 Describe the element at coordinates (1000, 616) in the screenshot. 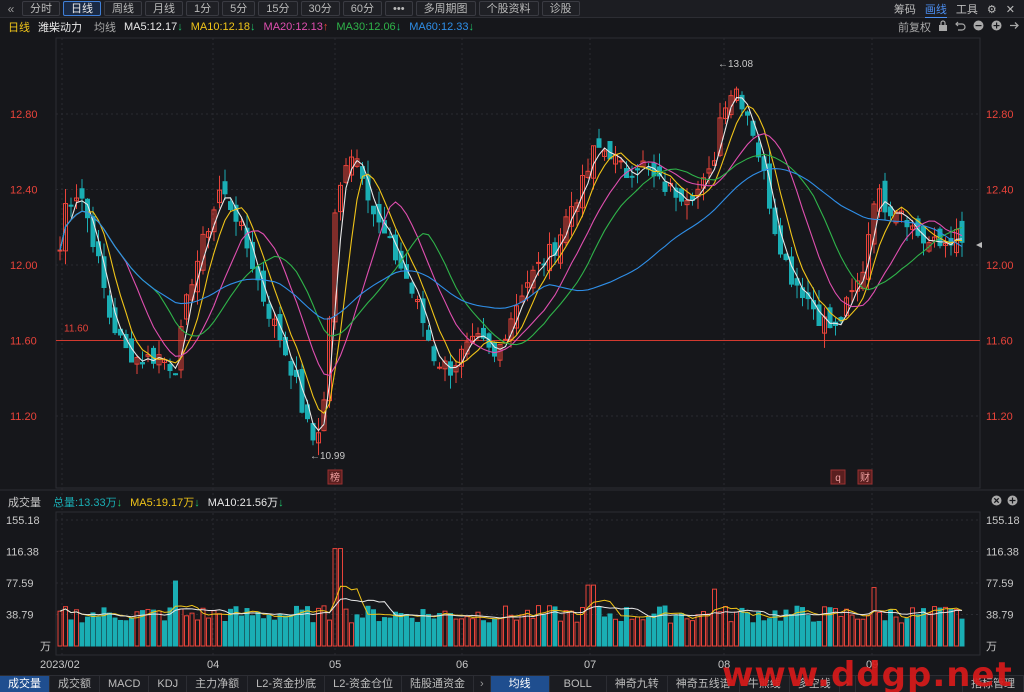

I see `volume-axis-label-right: 38.79` at that location.